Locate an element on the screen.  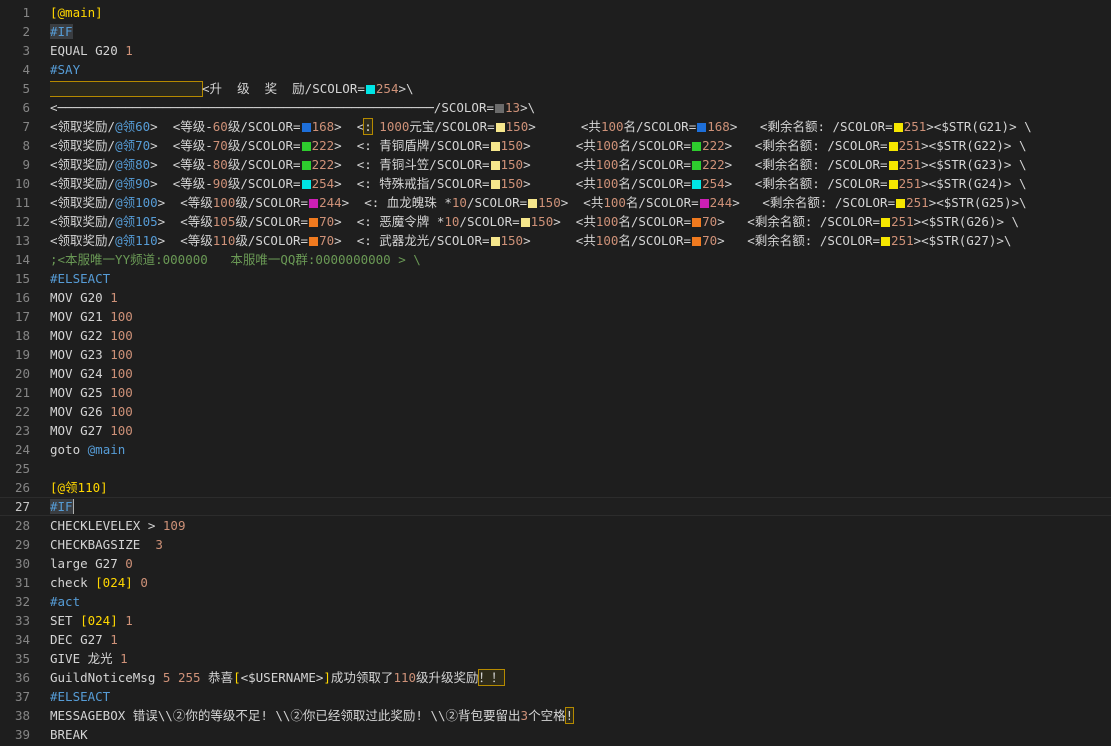
code-line: 30 large G27 0 is located at coordinates (555, 563).